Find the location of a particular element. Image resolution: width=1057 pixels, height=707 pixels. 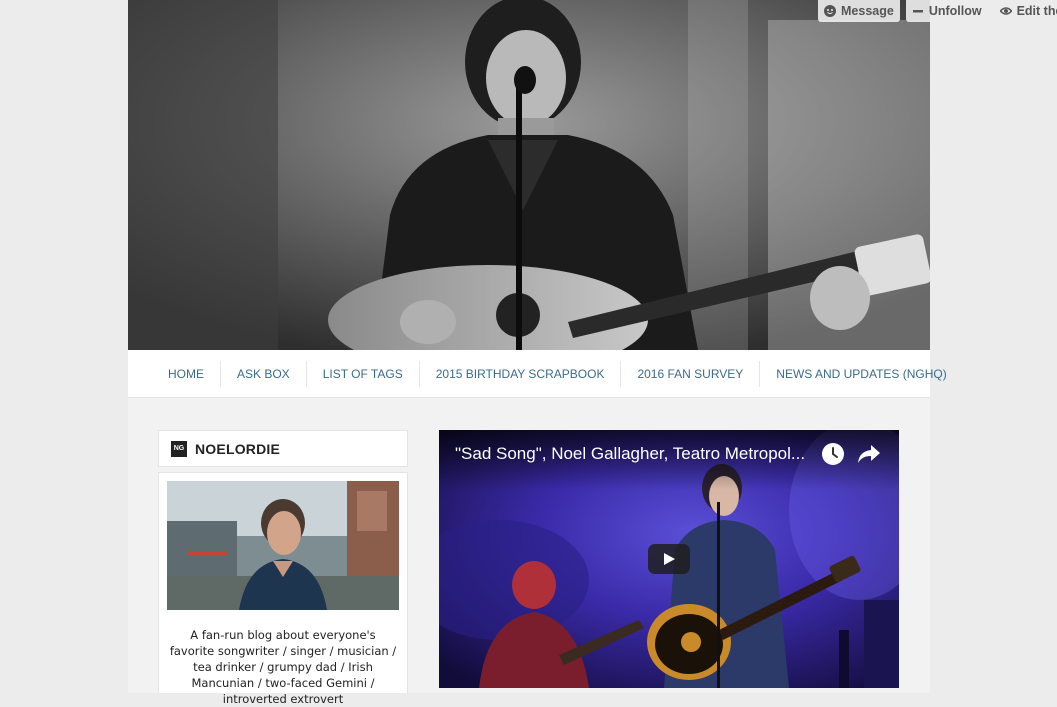

nav-home-link: HOME is located at coordinates (186, 374).